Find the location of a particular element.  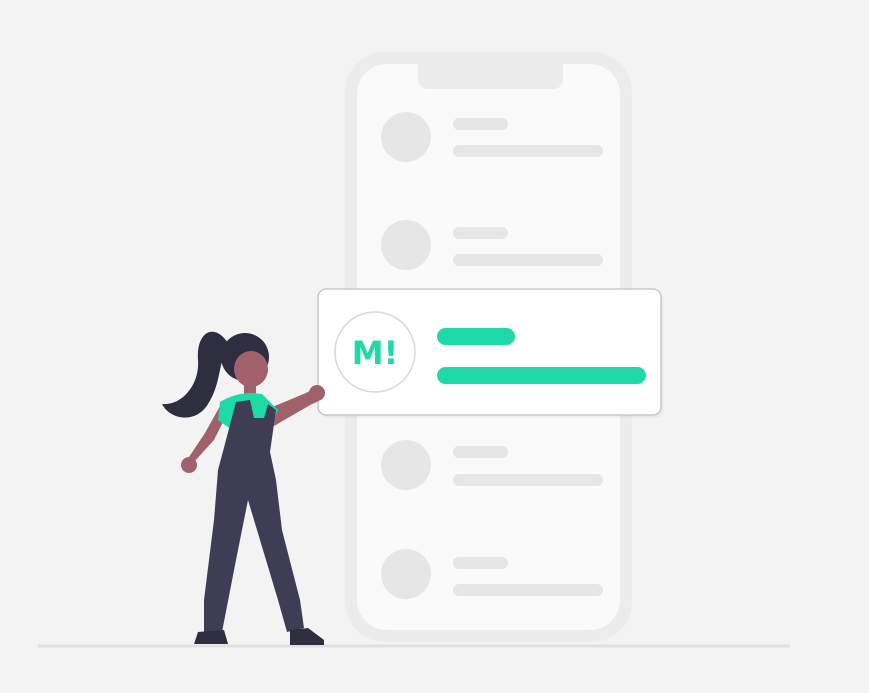

logo-icon: M! is located at coordinates (375, 353).